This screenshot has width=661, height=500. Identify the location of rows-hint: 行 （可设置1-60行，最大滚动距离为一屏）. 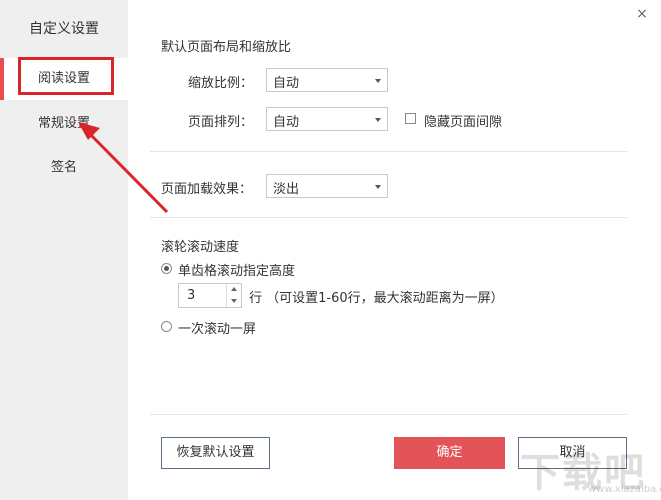
(376, 298).